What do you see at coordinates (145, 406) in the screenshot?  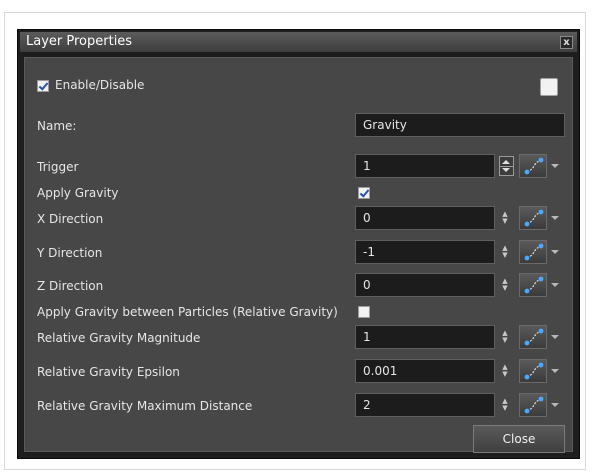 I see `row-label-relative-gravity-max-distance: Relative Gravity Maximum Distance` at bounding box center [145, 406].